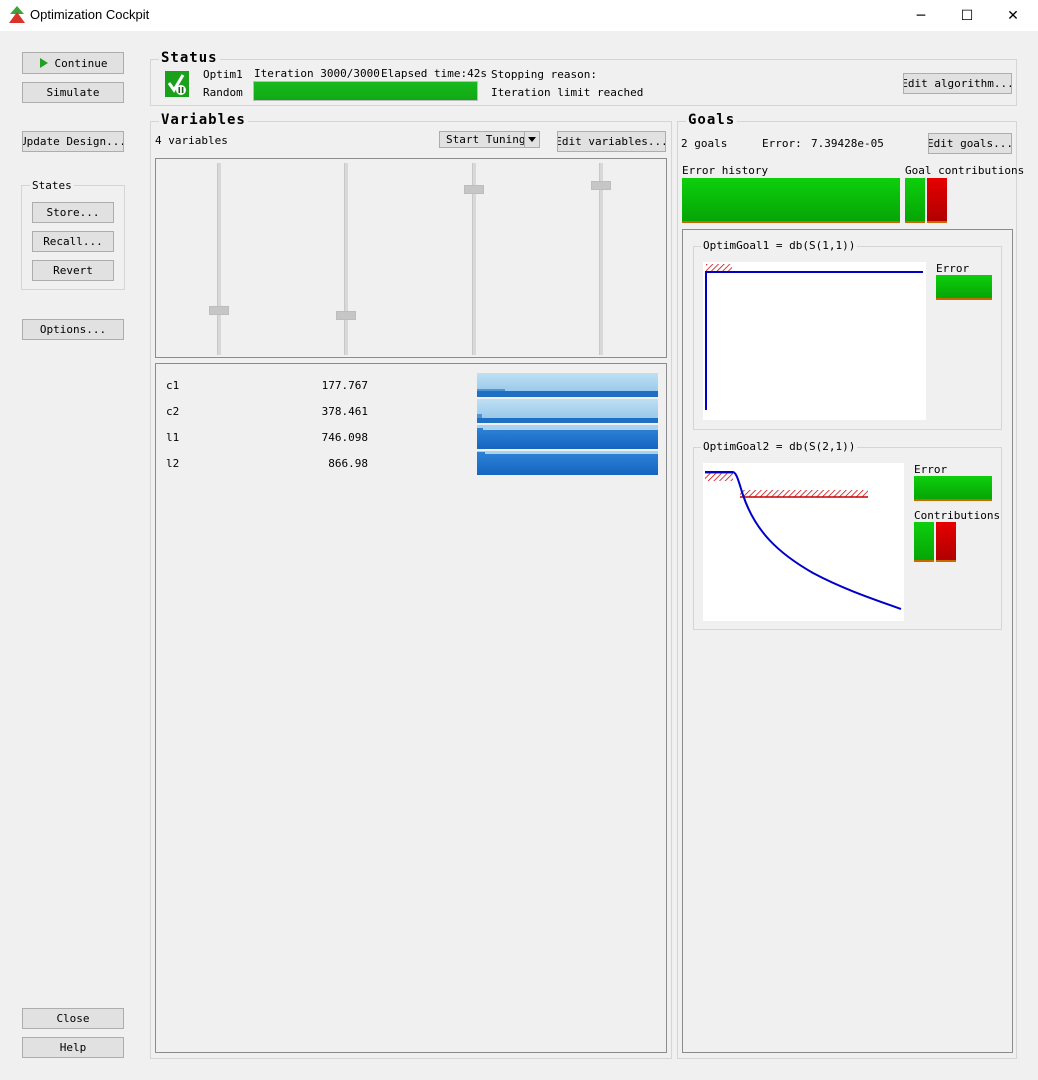  Describe the element at coordinates (73, 1047) in the screenshot. I see `help-button: Help` at that location.